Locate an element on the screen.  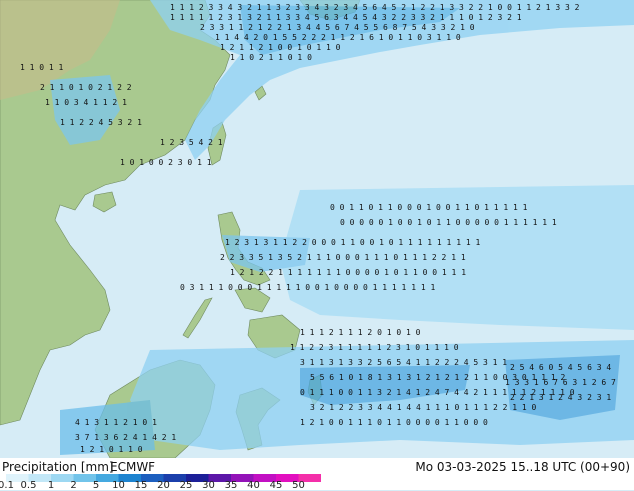
grid-value-row: 1 1 0 3 4 1 1 2 1 is located at coordinates (86, 102).